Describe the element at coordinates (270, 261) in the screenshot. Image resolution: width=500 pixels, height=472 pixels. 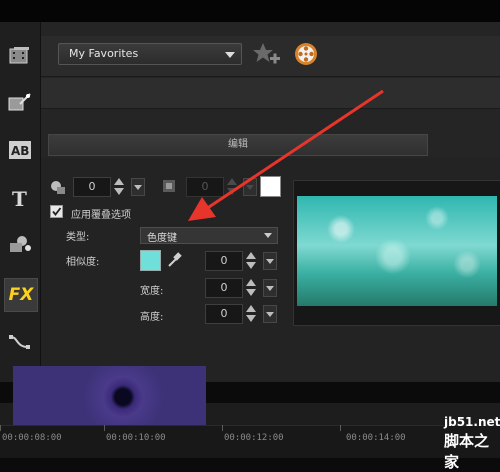
I see `similarity-dropdown` at that location.